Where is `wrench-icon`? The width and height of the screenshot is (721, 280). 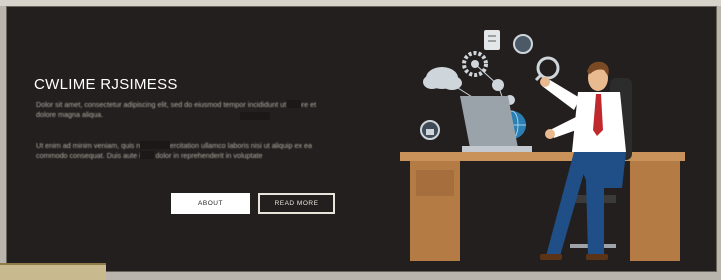
wrench-icon is located at coordinates (547, 69).